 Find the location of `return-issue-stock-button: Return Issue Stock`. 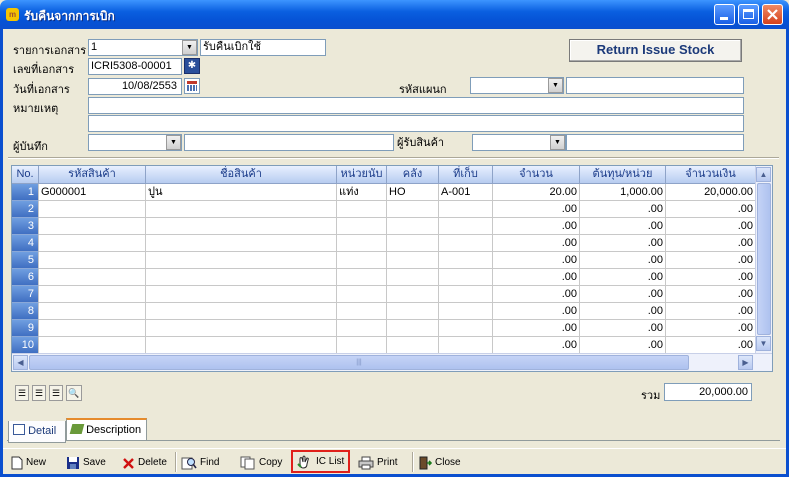

return-issue-stock-button: Return Issue Stock is located at coordinates (655, 50).